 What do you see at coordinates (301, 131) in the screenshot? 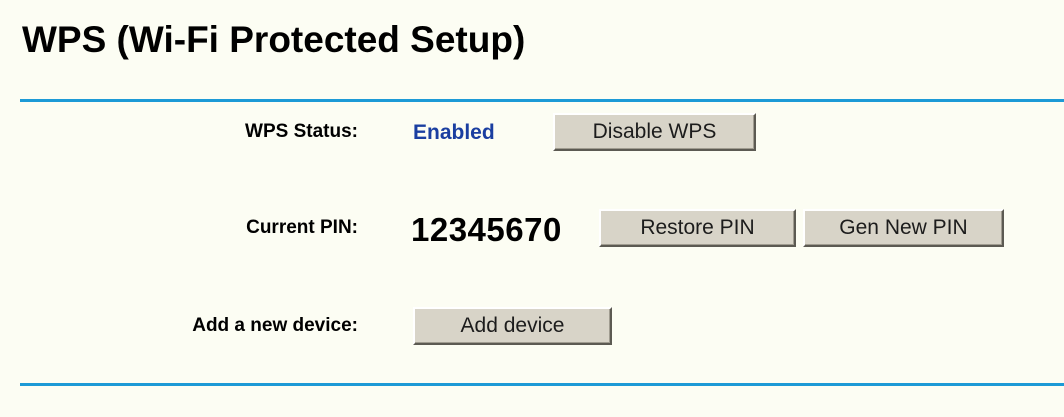
I see `wps-status-label: WPS Status:` at bounding box center [301, 131].